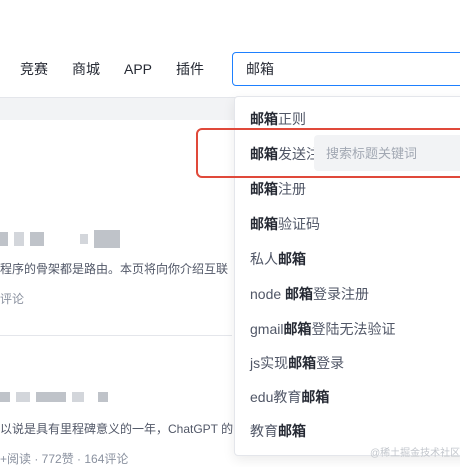  What do you see at coordinates (309, 294) in the screenshot?
I see `suggestion-item: node 邮箱登录注册` at bounding box center [309, 294].